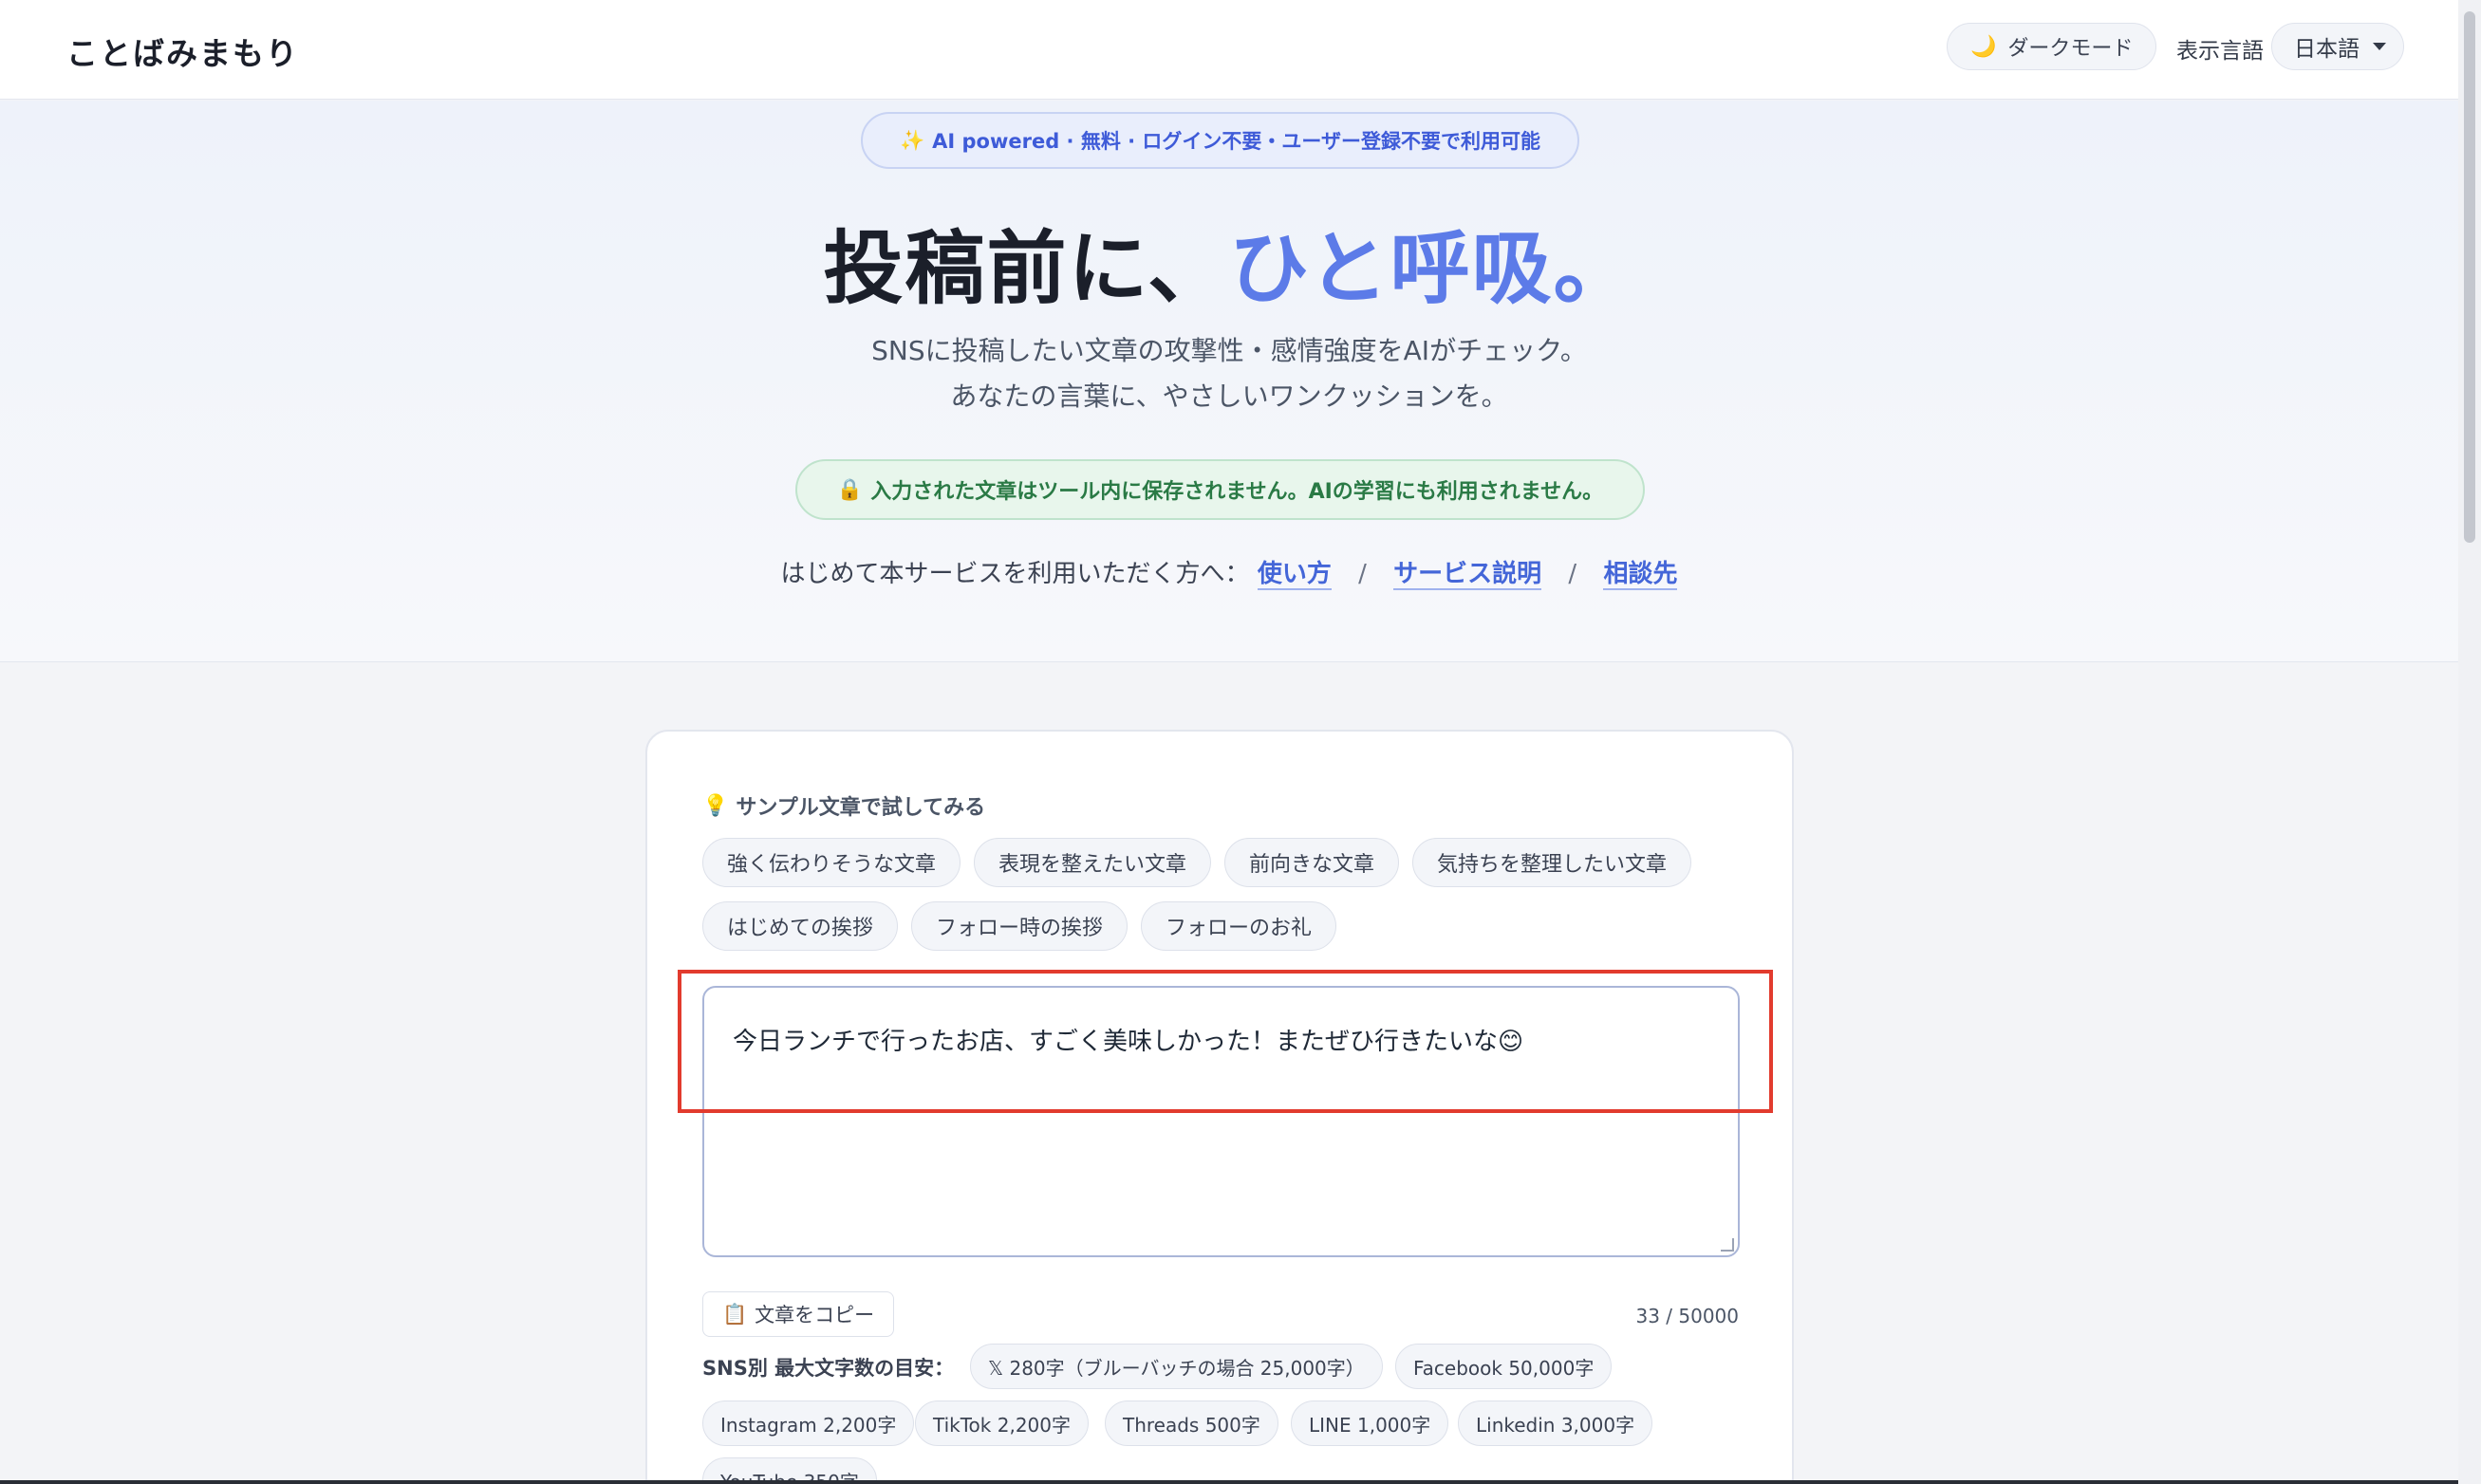  I want to click on dark-mode-button: 🌙 ダークモード, so click(2052, 46).